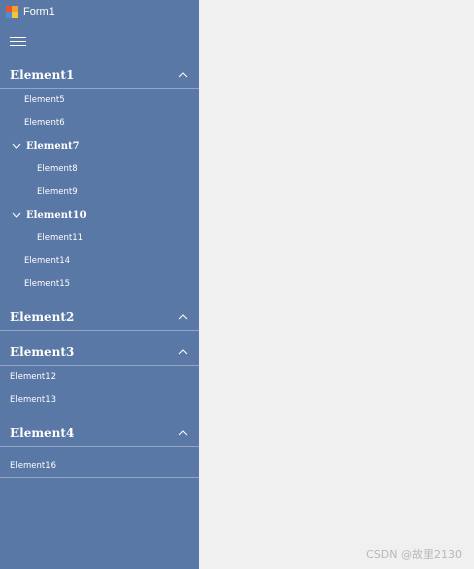 This screenshot has height=569, width=474. What do you see at coordinates (99, 466) in the screenshot?
I see `nav-item-element16: Element16` at bounding box center [99, 466].